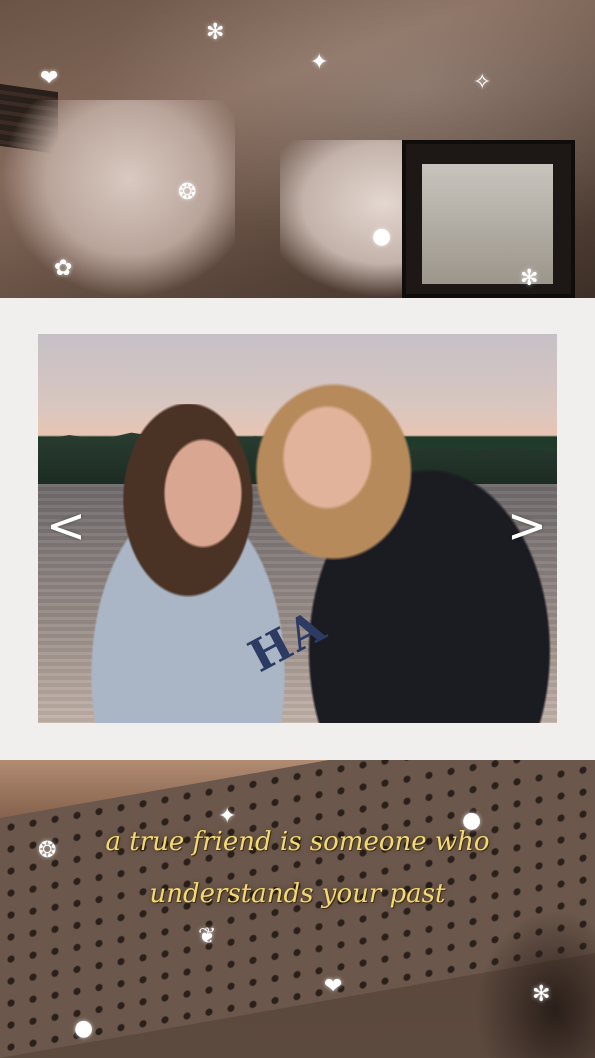 Image resolution: width=595 pixels, height=1058 pixels. Describe the element at coordinates (482, 82) in the screenshot. I see `sparkle-icon: ✧` at that location.